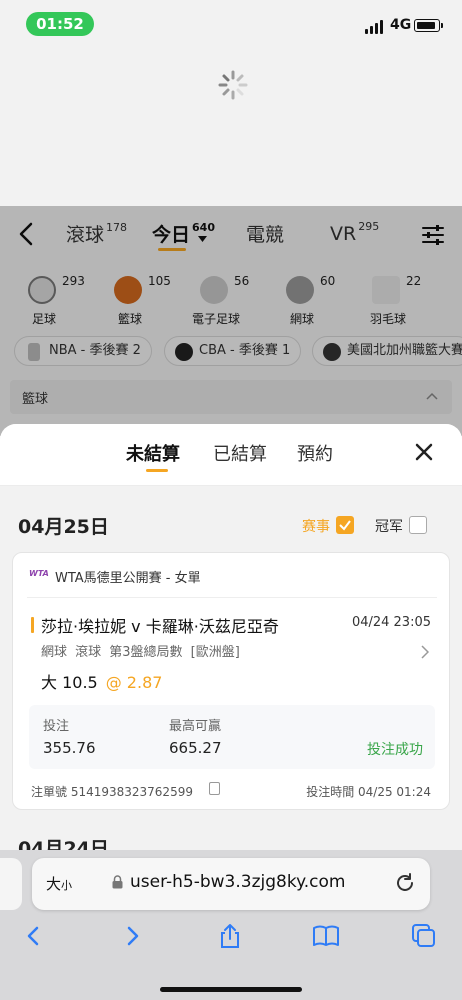  I want to click on filter-champion-label: 冠军, so click(389, 527).